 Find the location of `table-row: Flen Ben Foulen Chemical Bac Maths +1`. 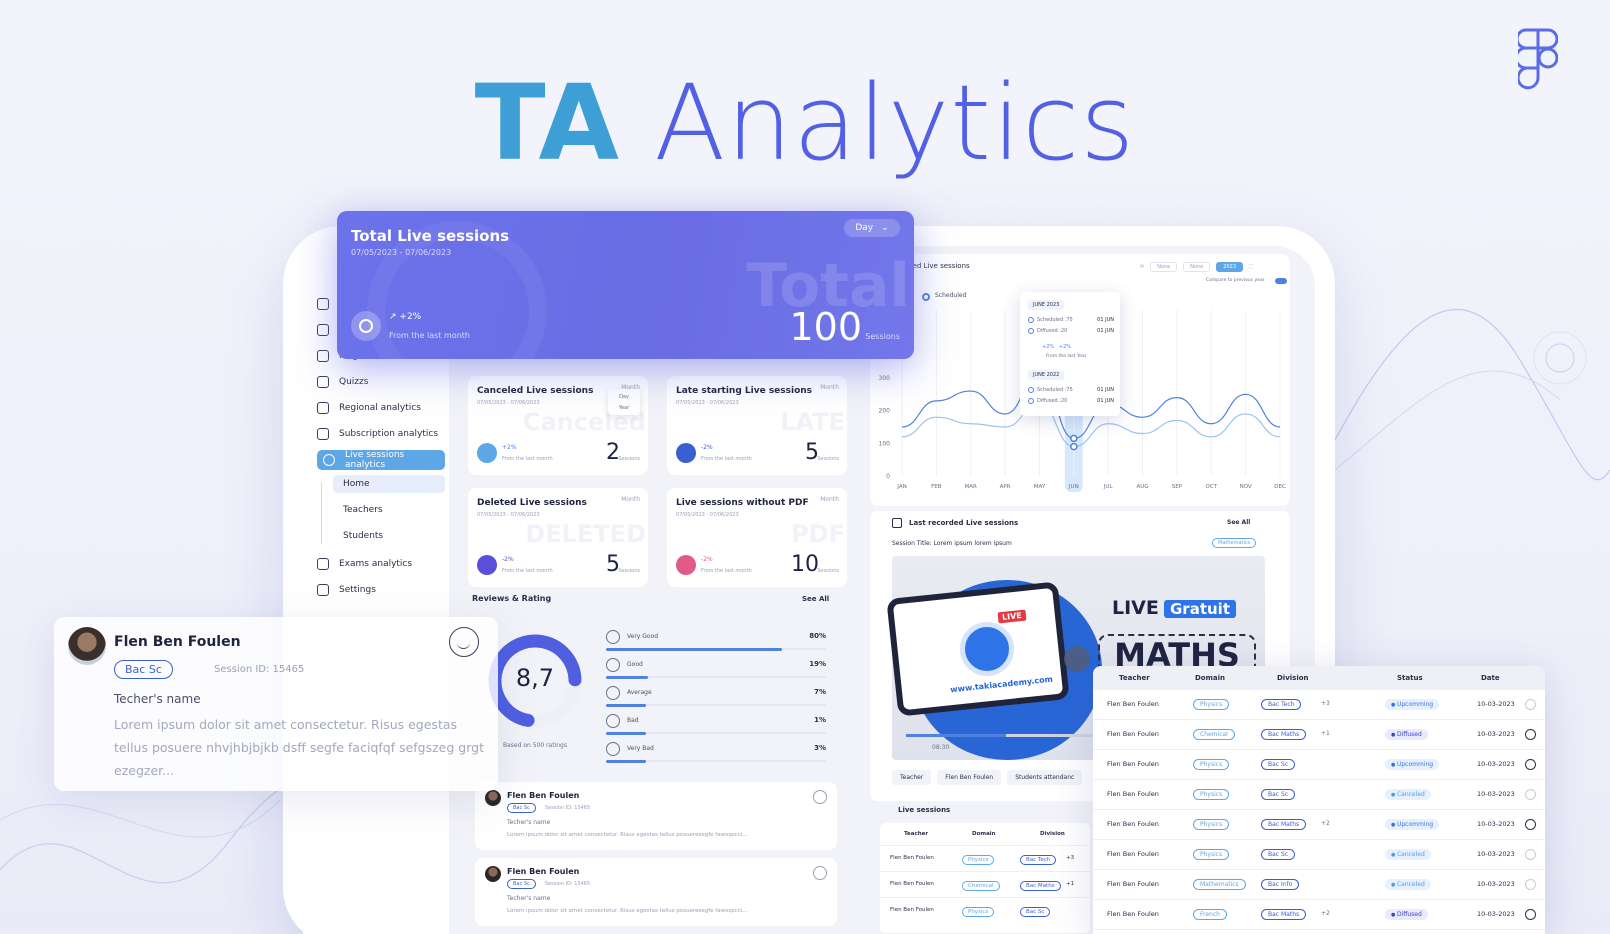

table-row: Flen Ben Foulen Chemical Bac Maths +1 is located at coordinates (985, 884).